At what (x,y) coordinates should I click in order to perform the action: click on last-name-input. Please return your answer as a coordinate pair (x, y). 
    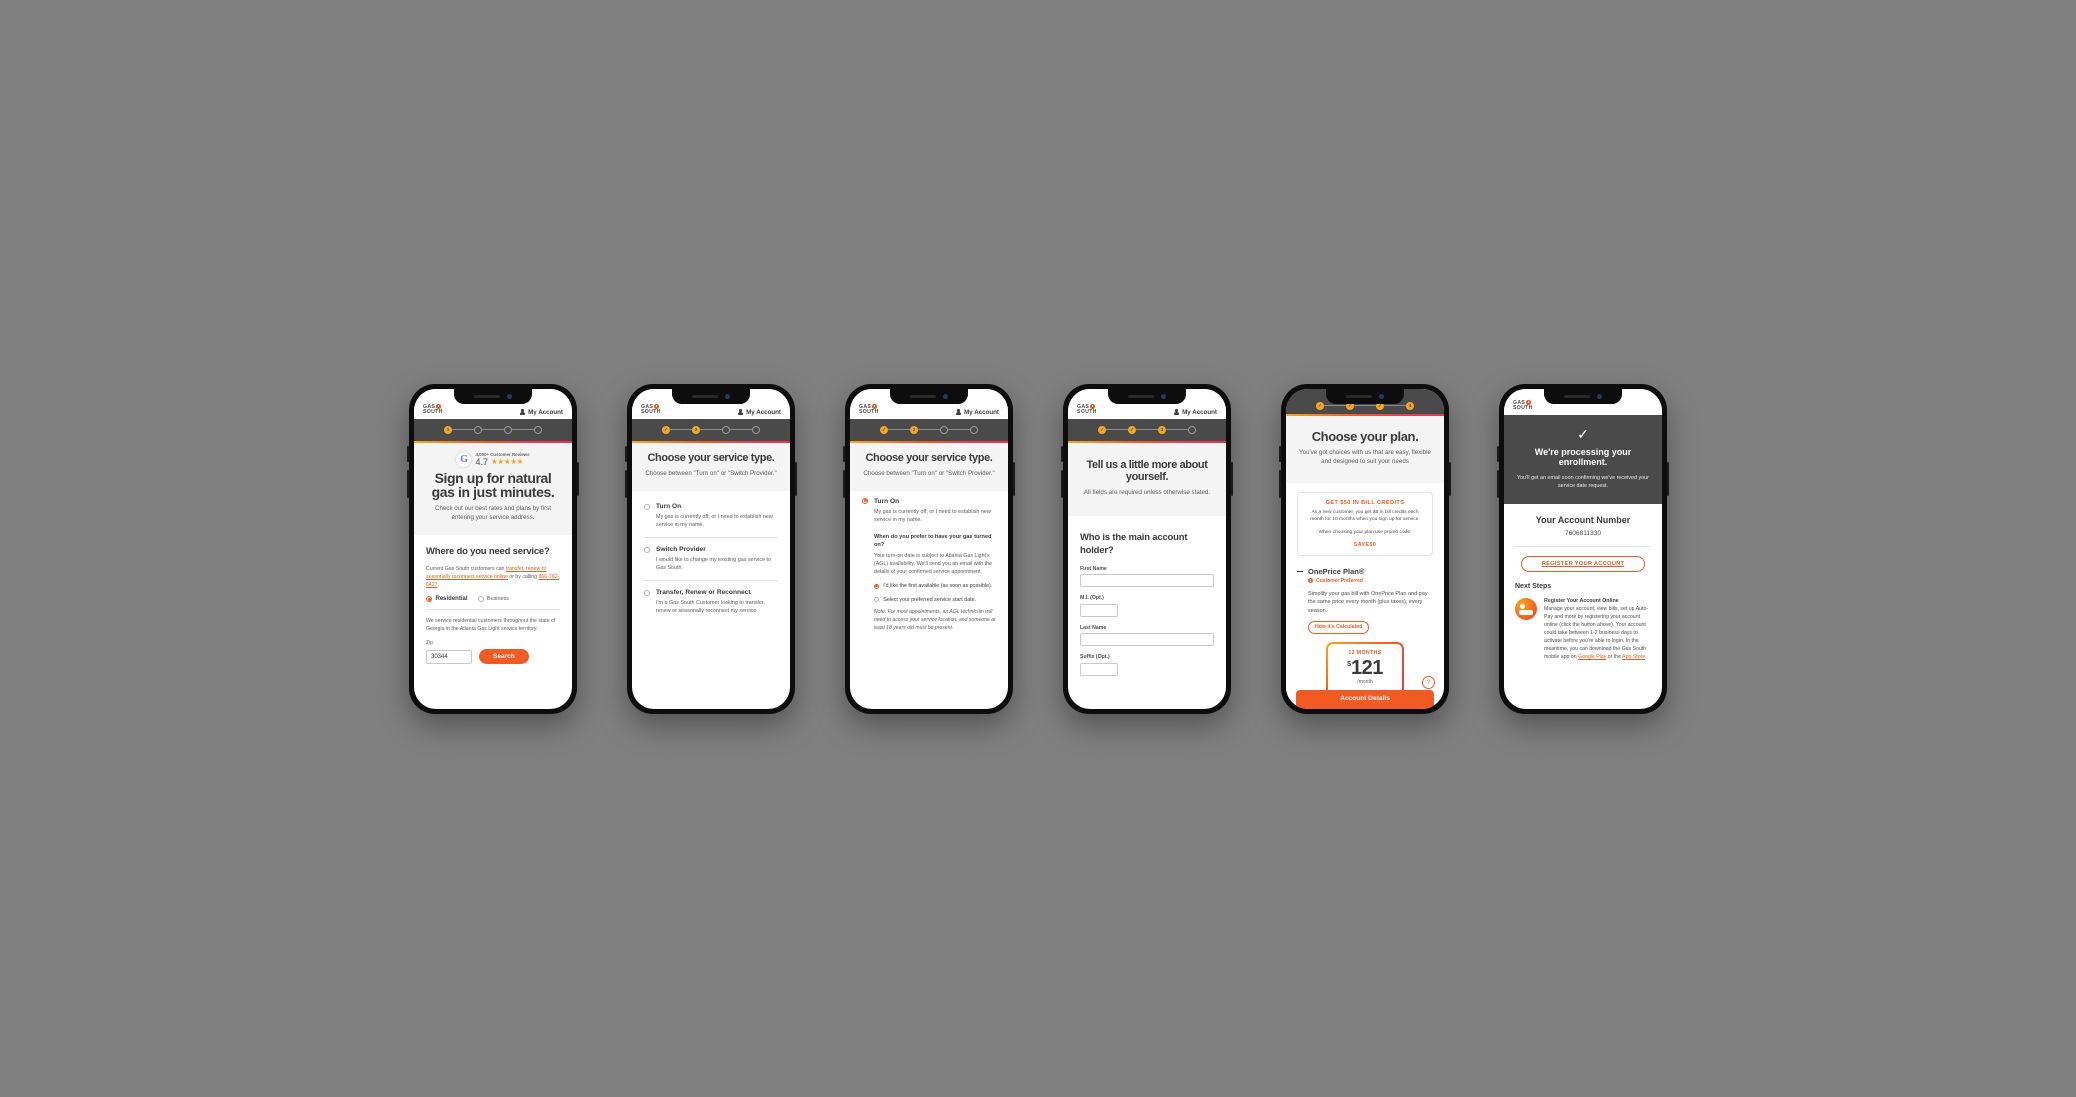
    Looking at the image, I should click on (1147, 640).